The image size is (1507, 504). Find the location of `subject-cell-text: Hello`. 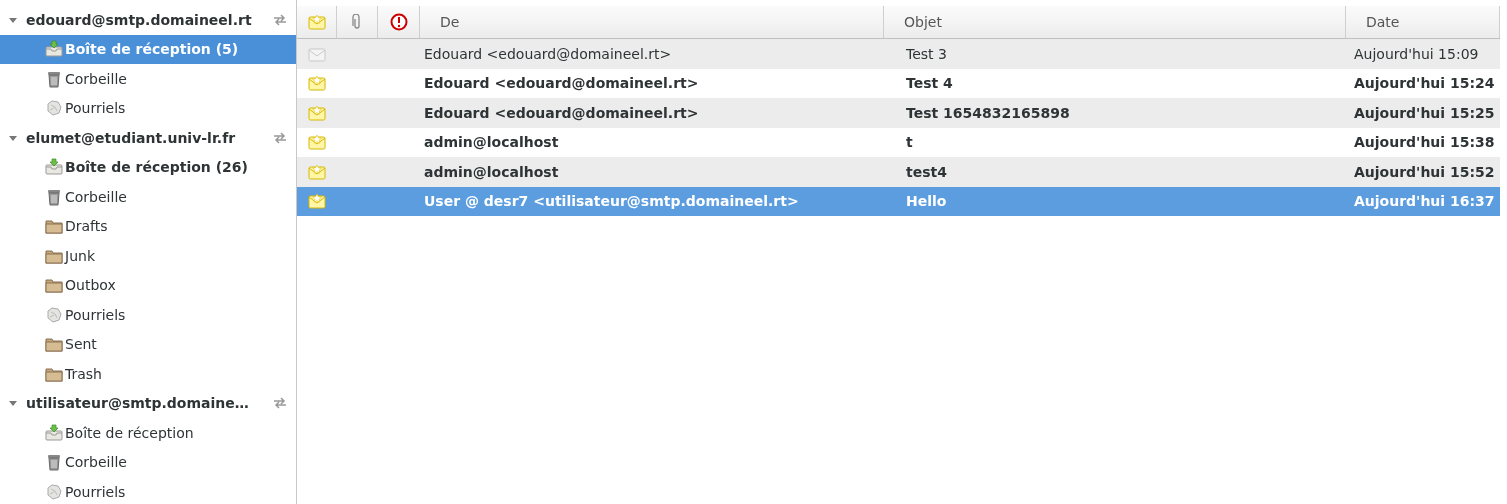

subject-cell-text: Hello is located at coordinates (926, 201).